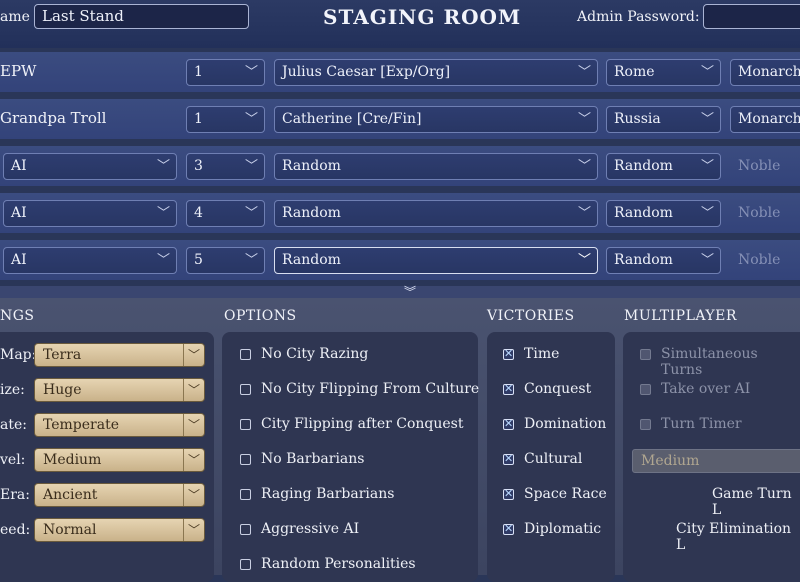  Describe the element at coordinates (245, 564) in the screenshot. I see `random-personalities-checkbox` at that location.